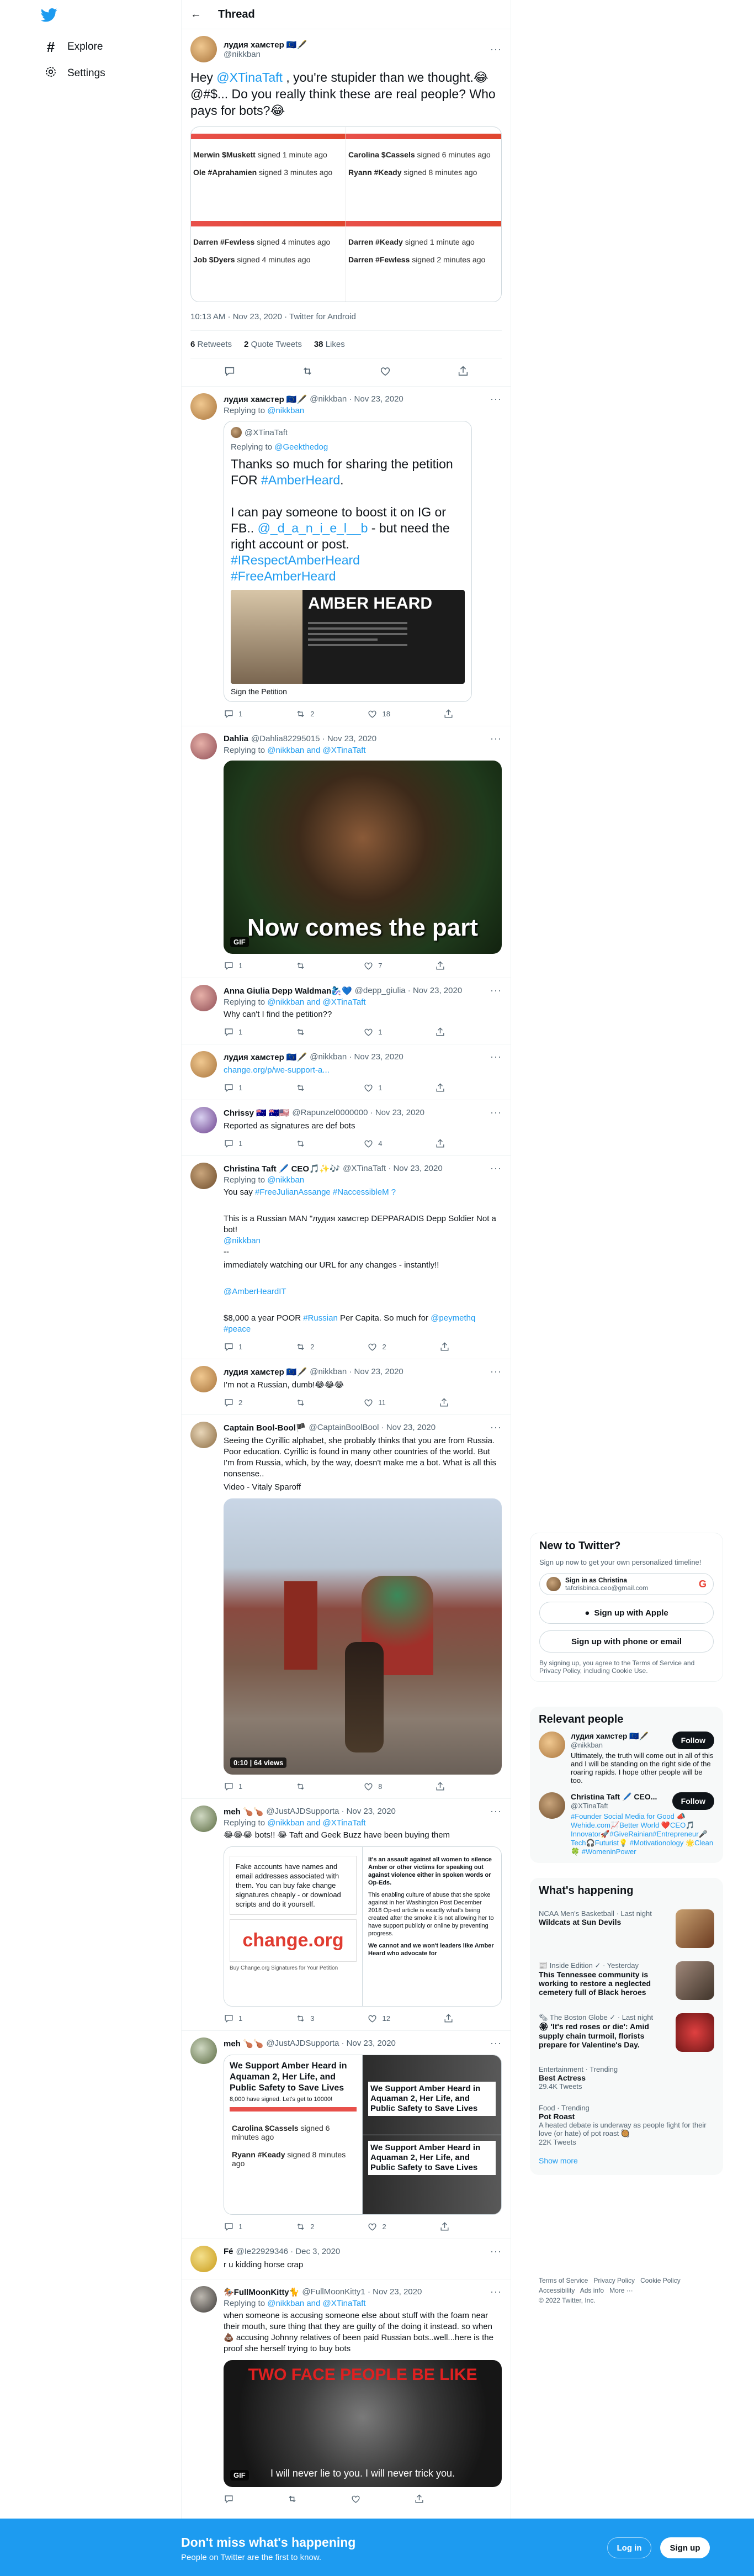 The height and width of the screenshot is (2576, 754). Describe the element at coordinates (362, 2292) in the screenshot. I see `author-handle: @FullMoonKitty1 · Nov 23, 2020` at that location.